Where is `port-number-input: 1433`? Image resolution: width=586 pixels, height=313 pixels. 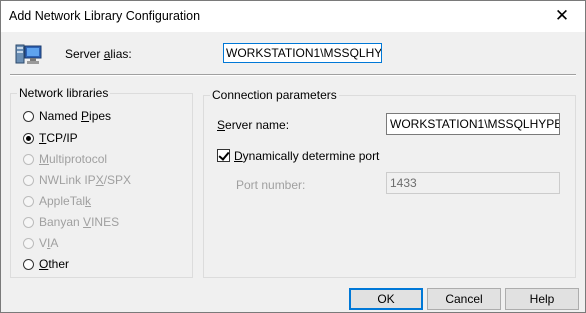 port-number-input: 1433 is located at coordinates (473, 183).